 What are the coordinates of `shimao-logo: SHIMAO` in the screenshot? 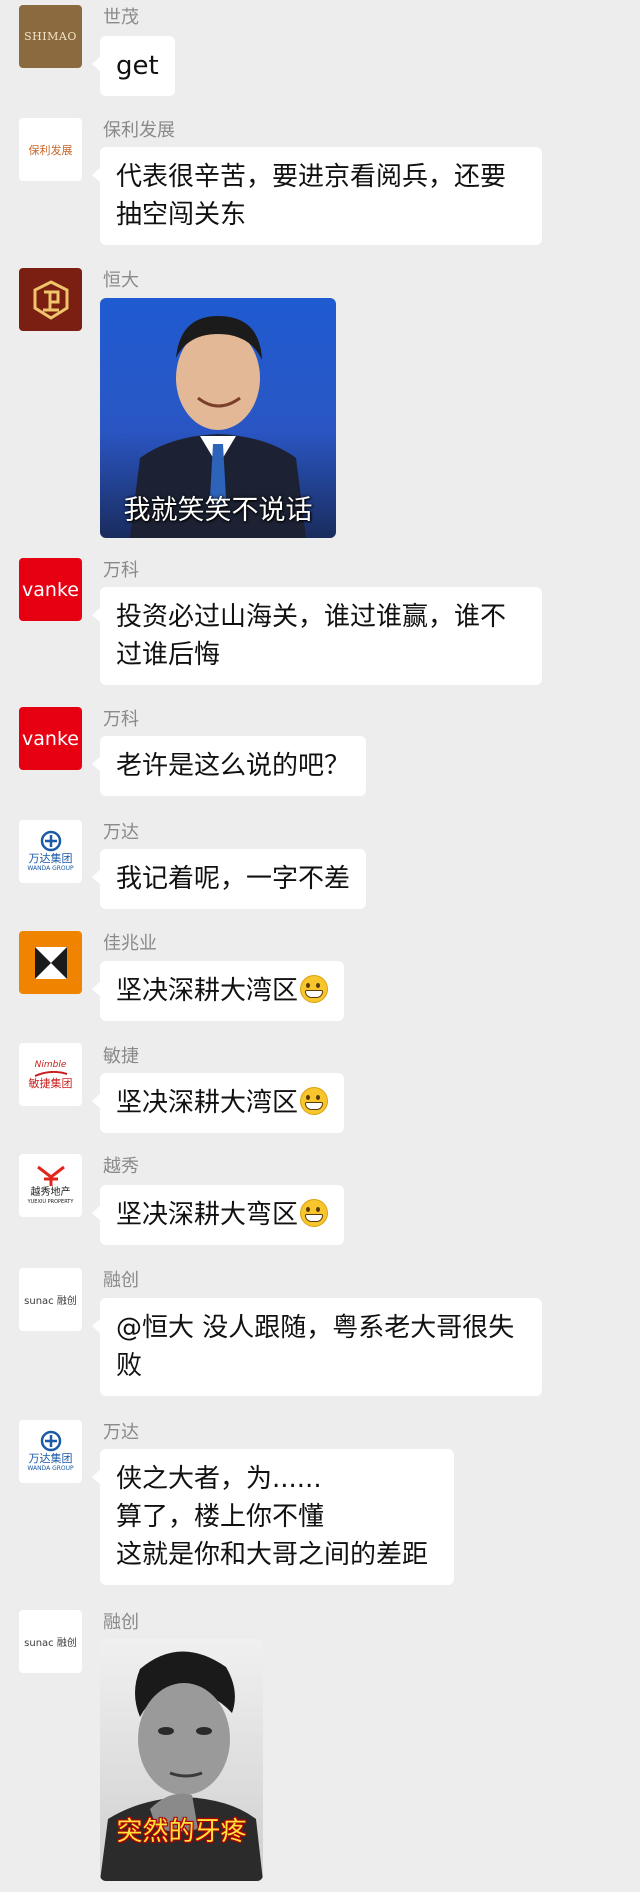 It's located at (50, 36).